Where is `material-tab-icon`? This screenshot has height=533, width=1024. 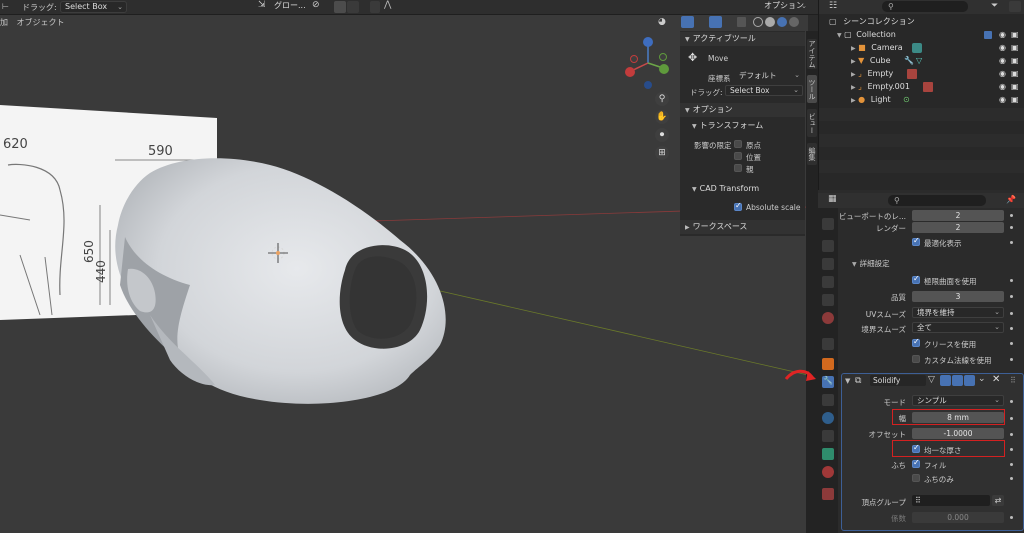
material-tab-icon is located at coordinates (828, 472).